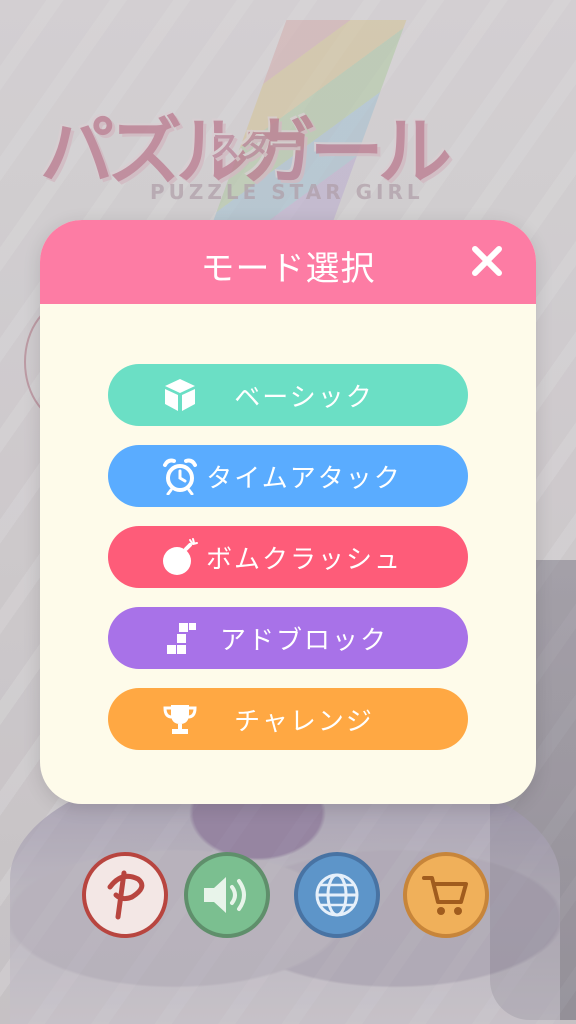  Describe the element at coordinates (288, 268) in the screenshot. I see `dialog-title: モード選択` at that location.